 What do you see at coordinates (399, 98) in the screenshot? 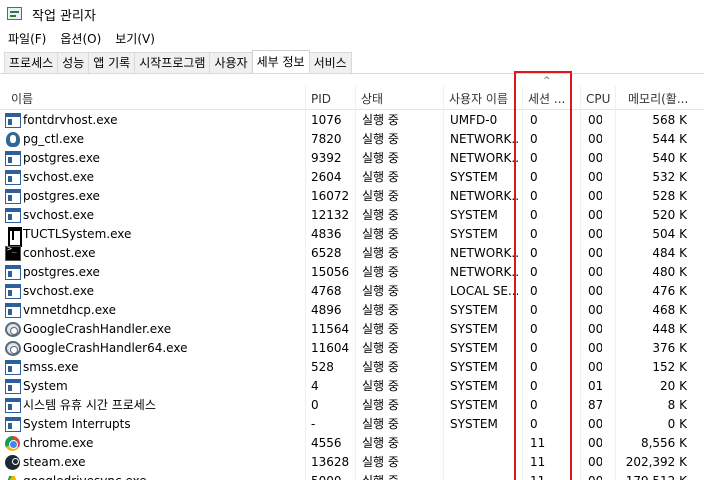
I see `column-header-state: 상태` at bounding box center [399, 98].